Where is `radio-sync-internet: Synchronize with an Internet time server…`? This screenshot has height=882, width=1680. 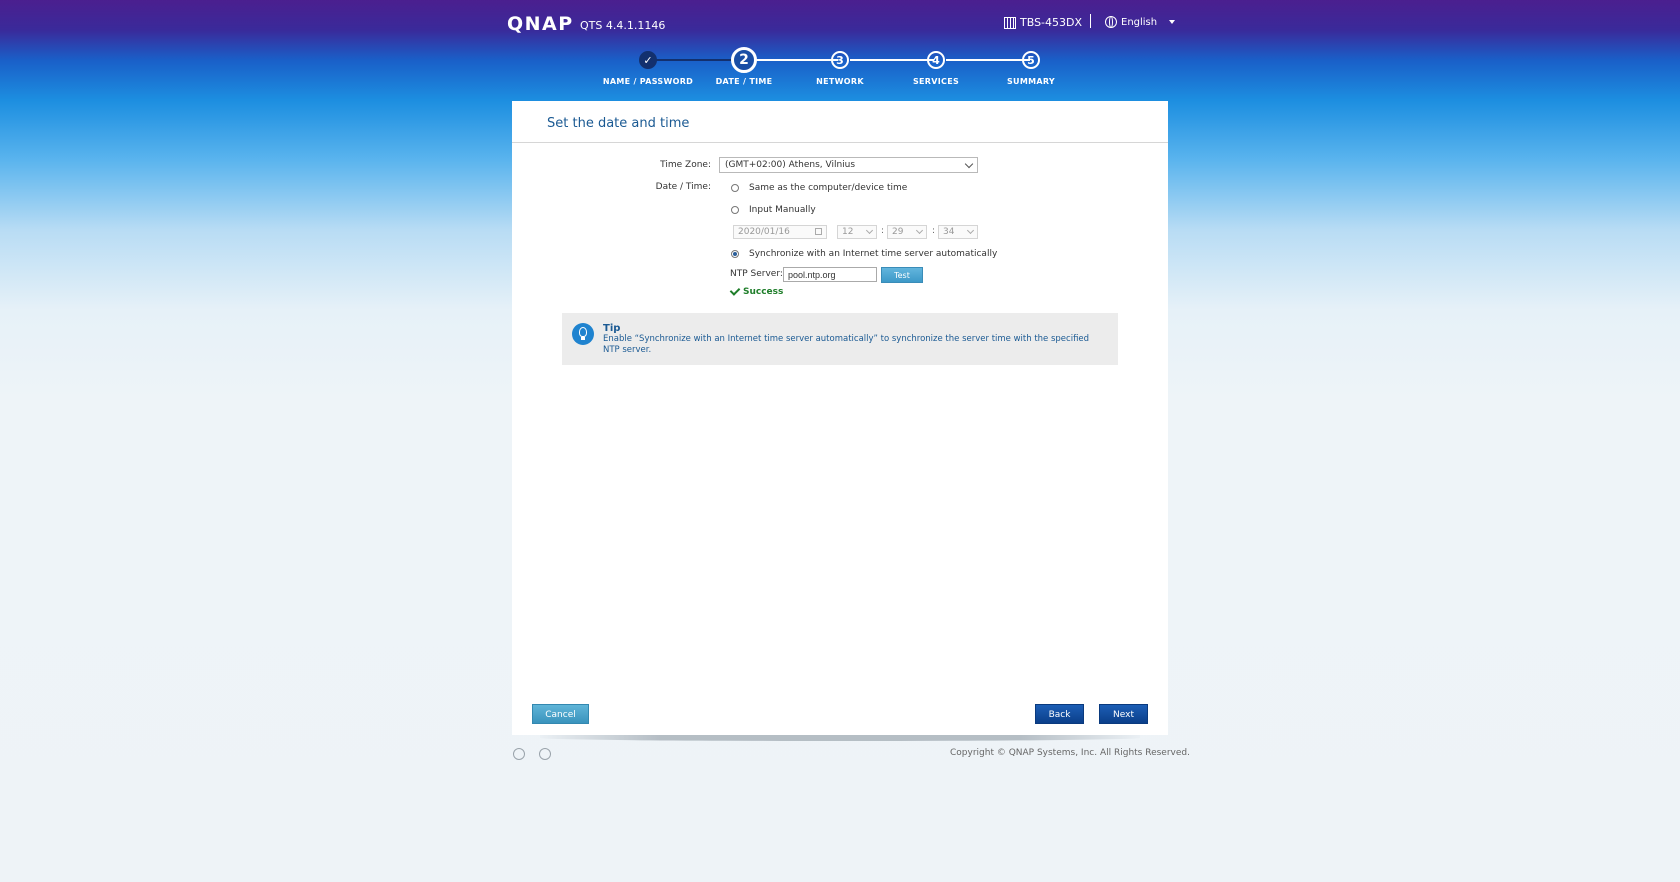 radio-sync-internet: Synchronize with an Internet time server… is located at coordinates (864, 254).